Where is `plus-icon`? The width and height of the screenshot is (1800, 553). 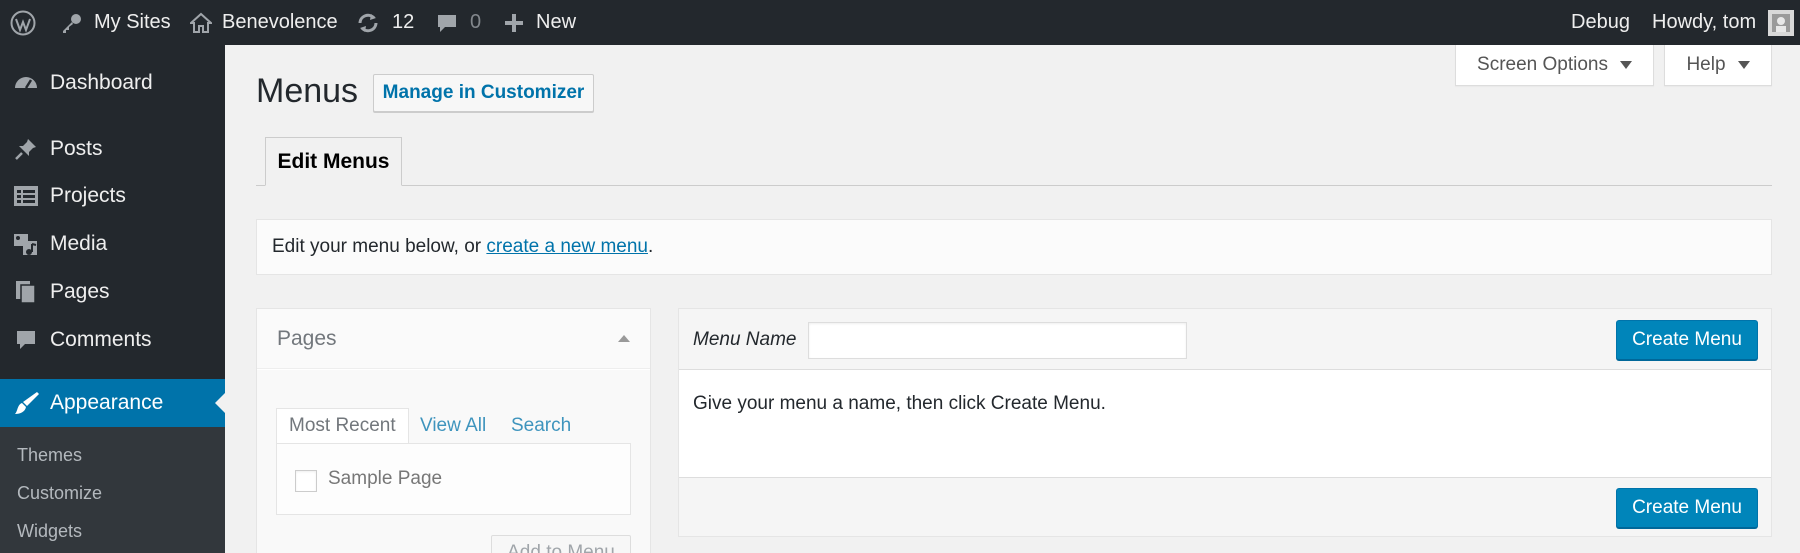 plus-icon is located at coordinates (514, 23).